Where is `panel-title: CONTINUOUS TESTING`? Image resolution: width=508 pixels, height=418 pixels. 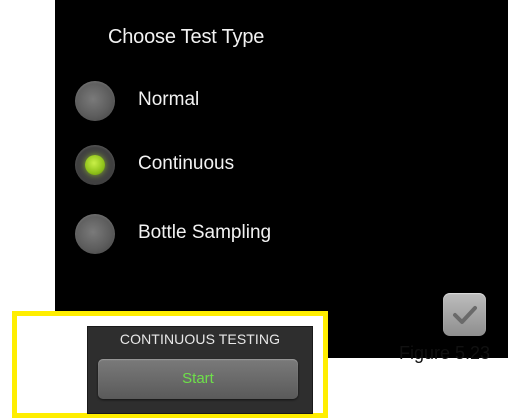 panel-title: CONTINUOUS TESTING is located at coordinates (200, 339).